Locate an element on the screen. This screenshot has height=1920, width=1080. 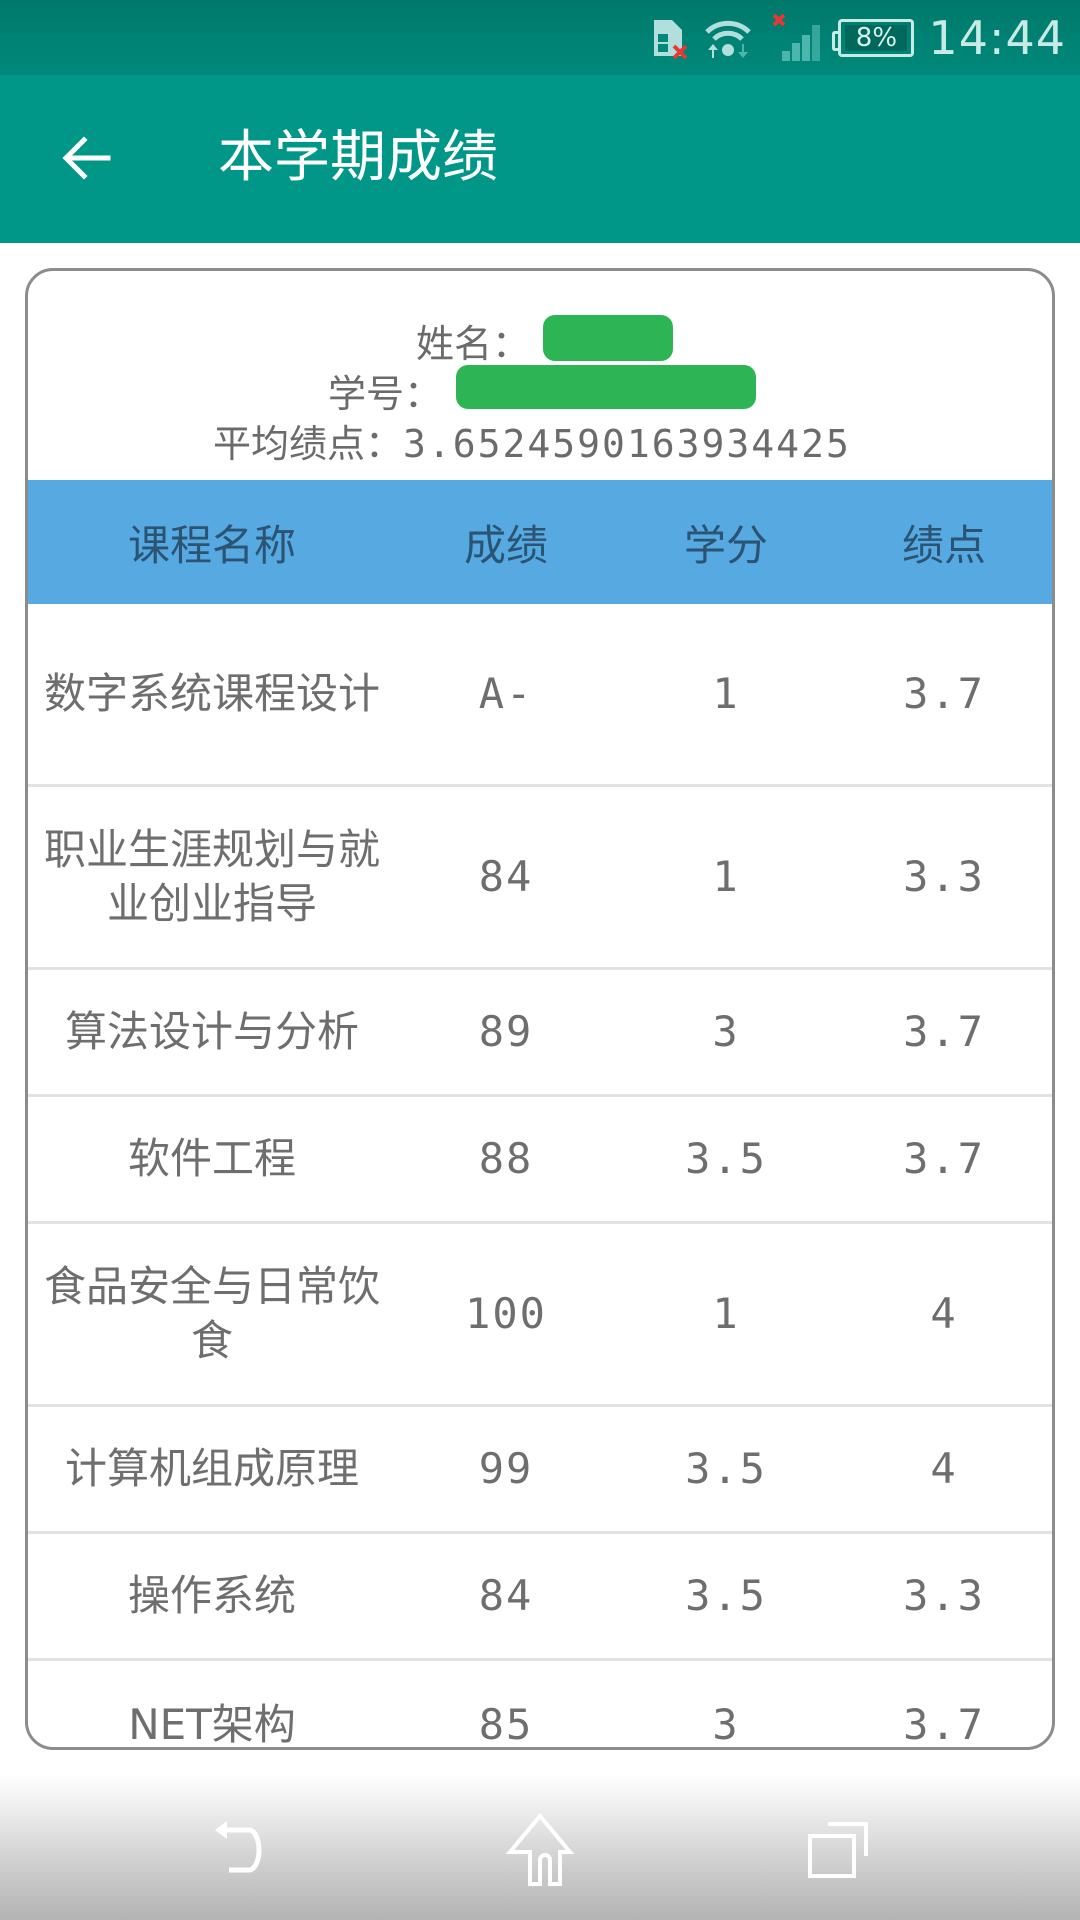
nav-recents-button is located at coordinates (840, 1850).